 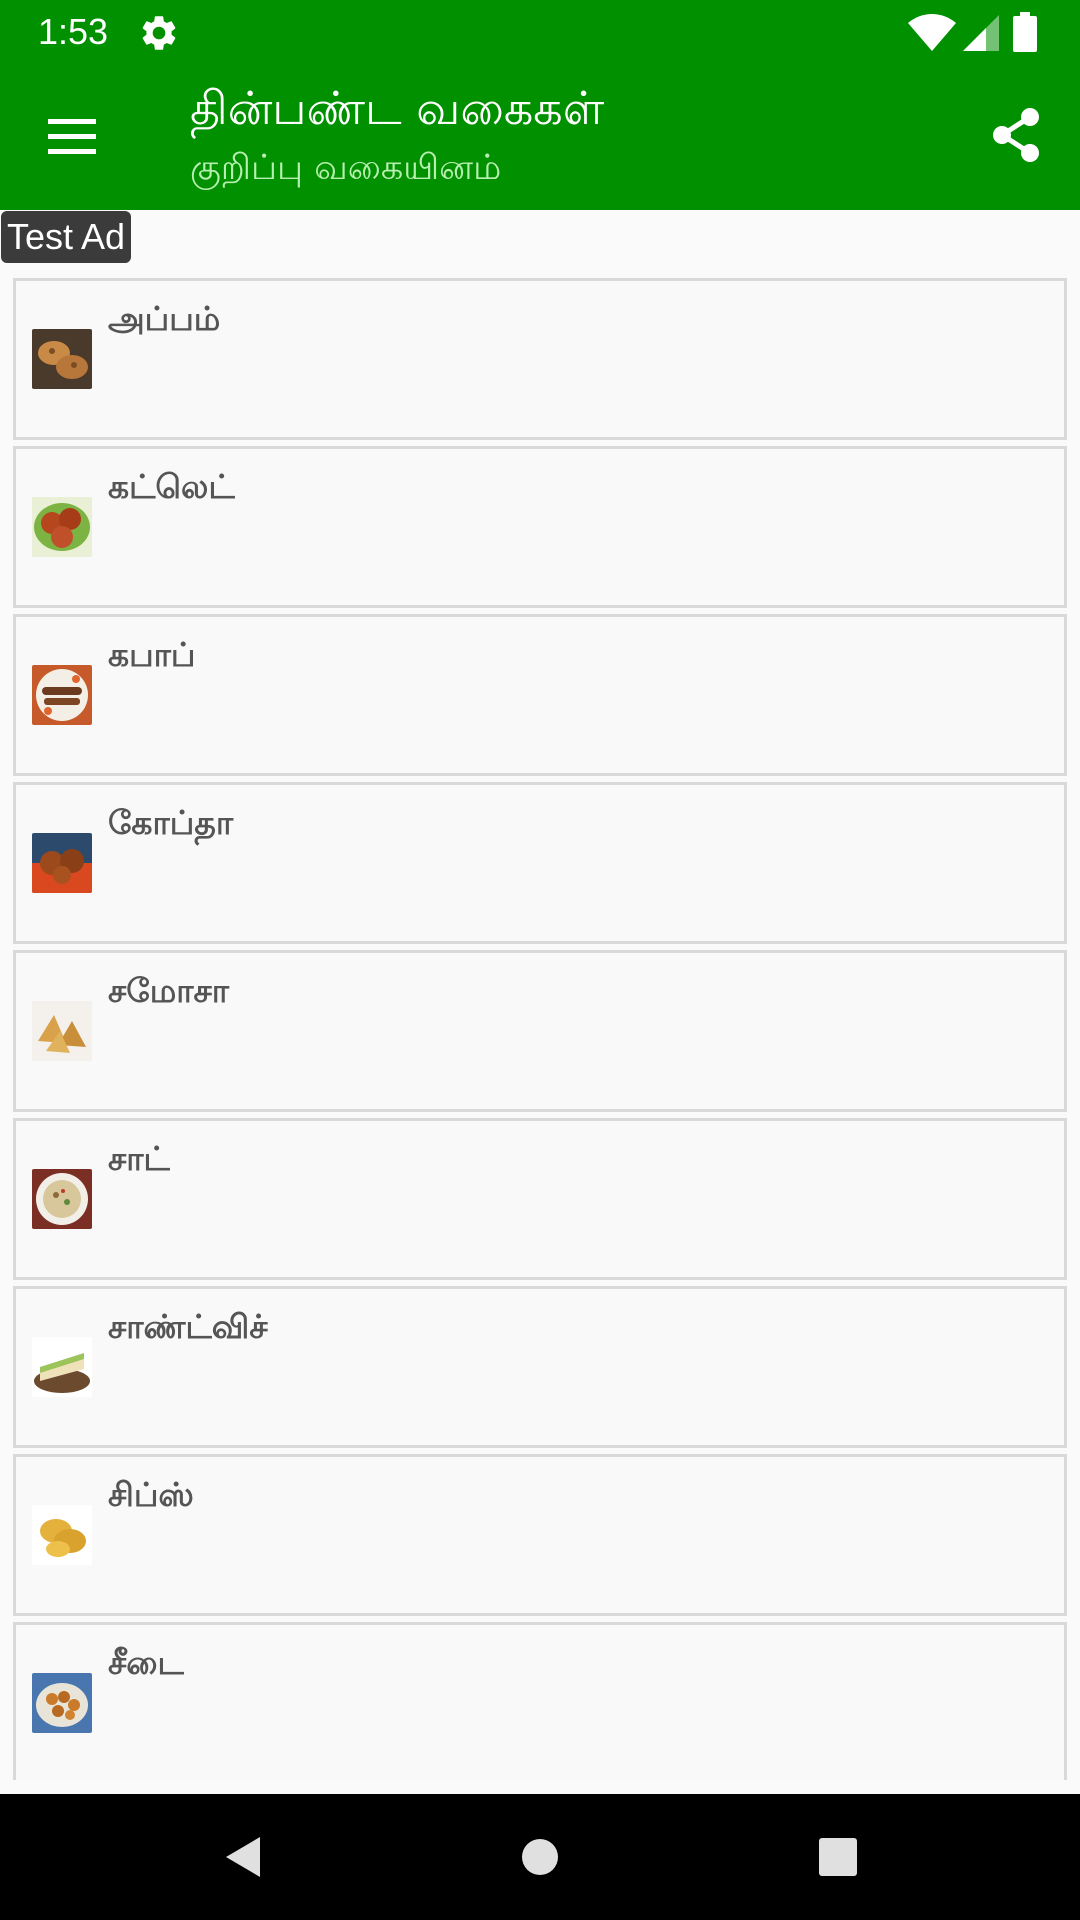 I want to click on recipe-name: சீடை, so click(x=146, y=1662).